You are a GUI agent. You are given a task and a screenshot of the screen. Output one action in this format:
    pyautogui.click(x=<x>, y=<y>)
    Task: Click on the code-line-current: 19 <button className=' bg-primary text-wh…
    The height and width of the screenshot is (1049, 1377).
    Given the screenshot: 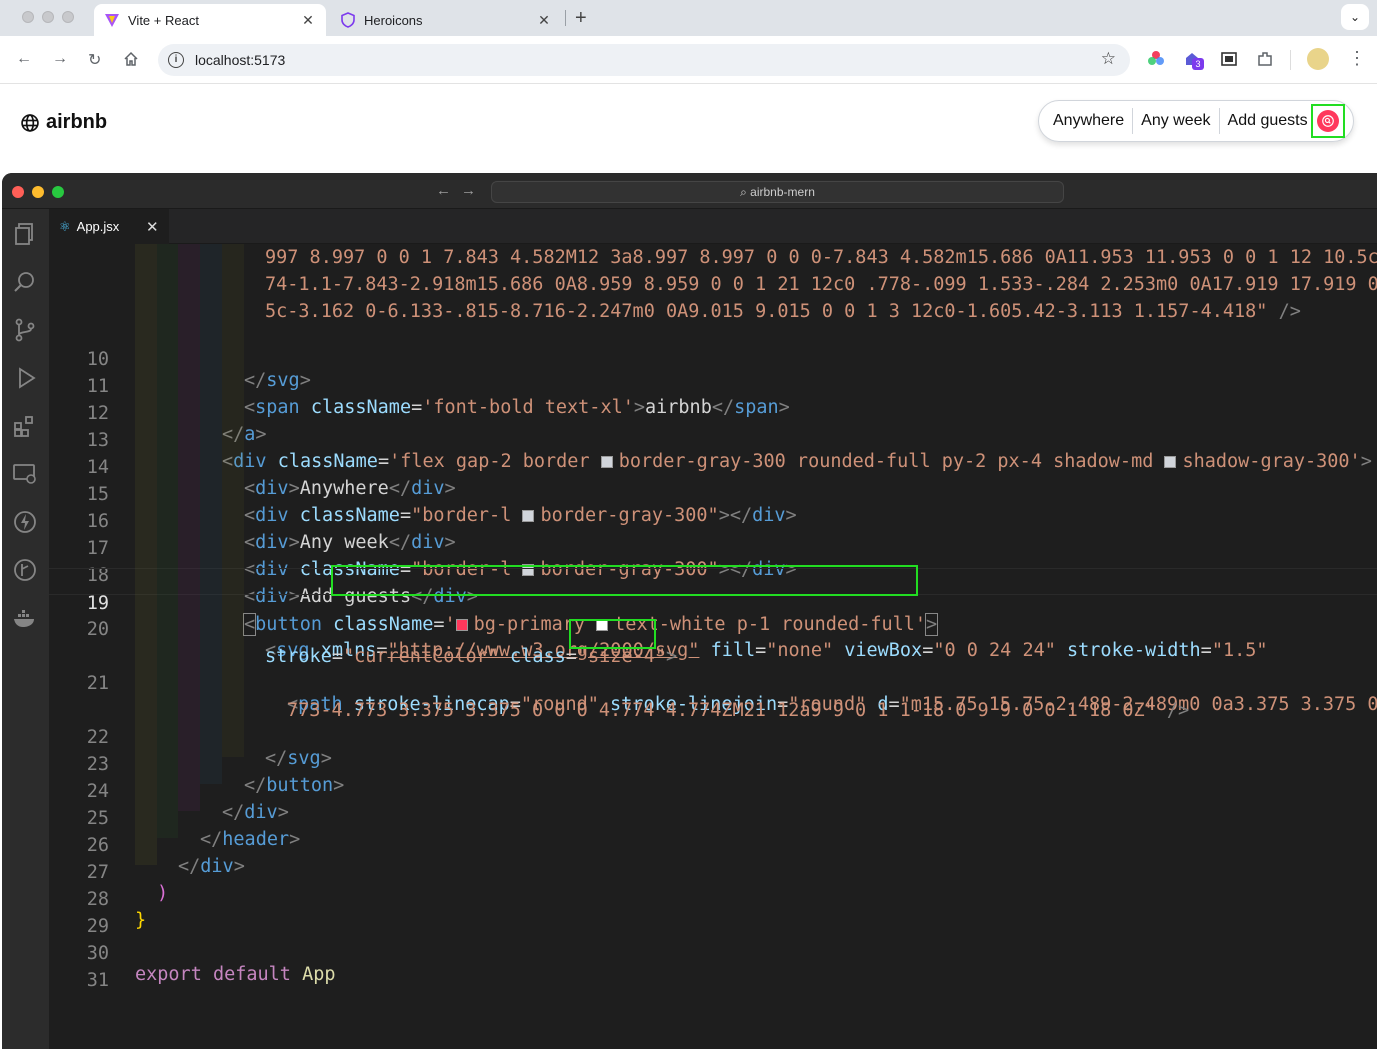 What is the action you would take?
    pyautogui.click(x=713, y=600)
    